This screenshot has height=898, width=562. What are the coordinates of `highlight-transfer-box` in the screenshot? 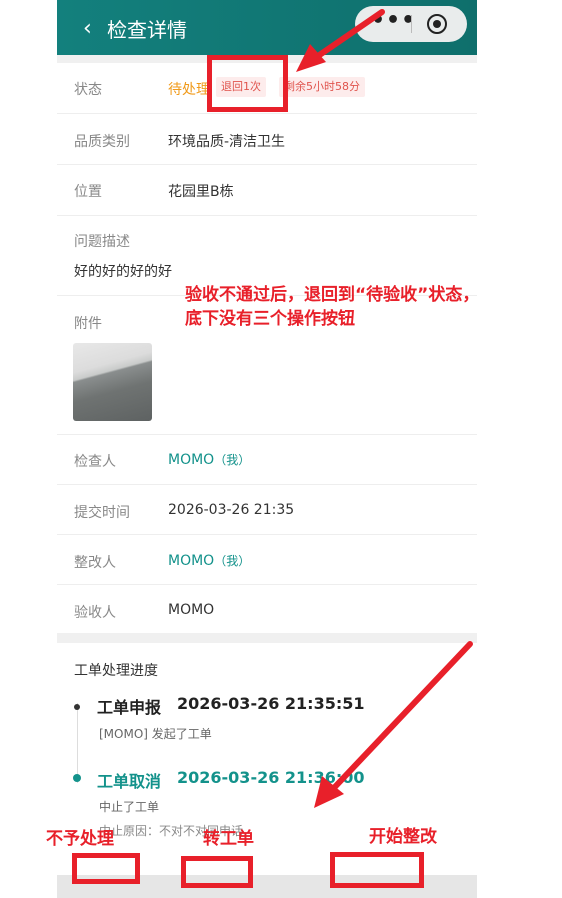 It's located at (217, 872).